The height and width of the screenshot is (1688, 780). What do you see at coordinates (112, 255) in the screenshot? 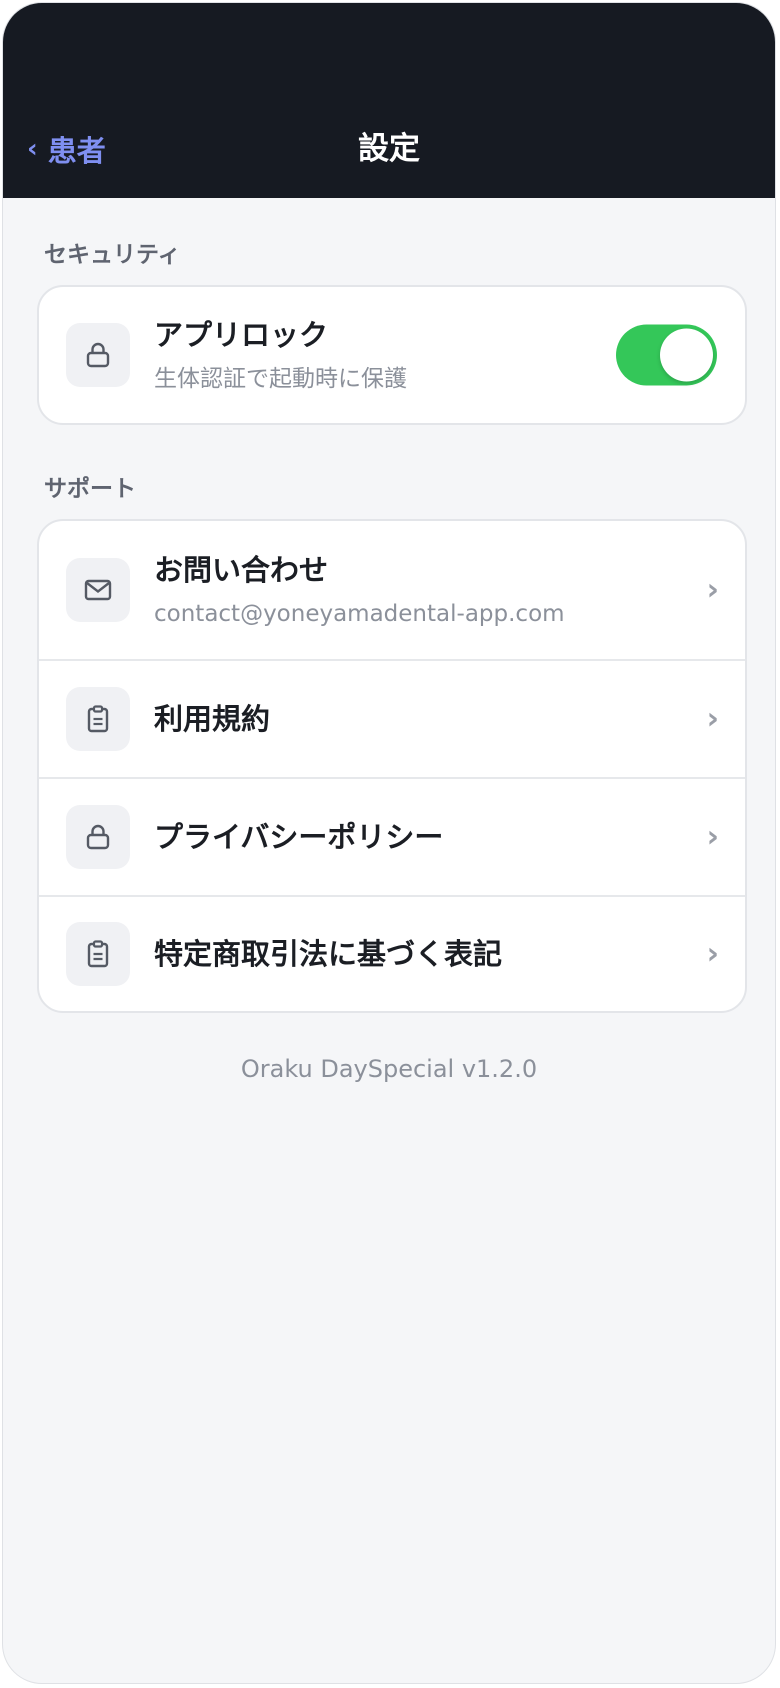
I see `section-label-security: セキュリティ` at bounding box center [112, 255].